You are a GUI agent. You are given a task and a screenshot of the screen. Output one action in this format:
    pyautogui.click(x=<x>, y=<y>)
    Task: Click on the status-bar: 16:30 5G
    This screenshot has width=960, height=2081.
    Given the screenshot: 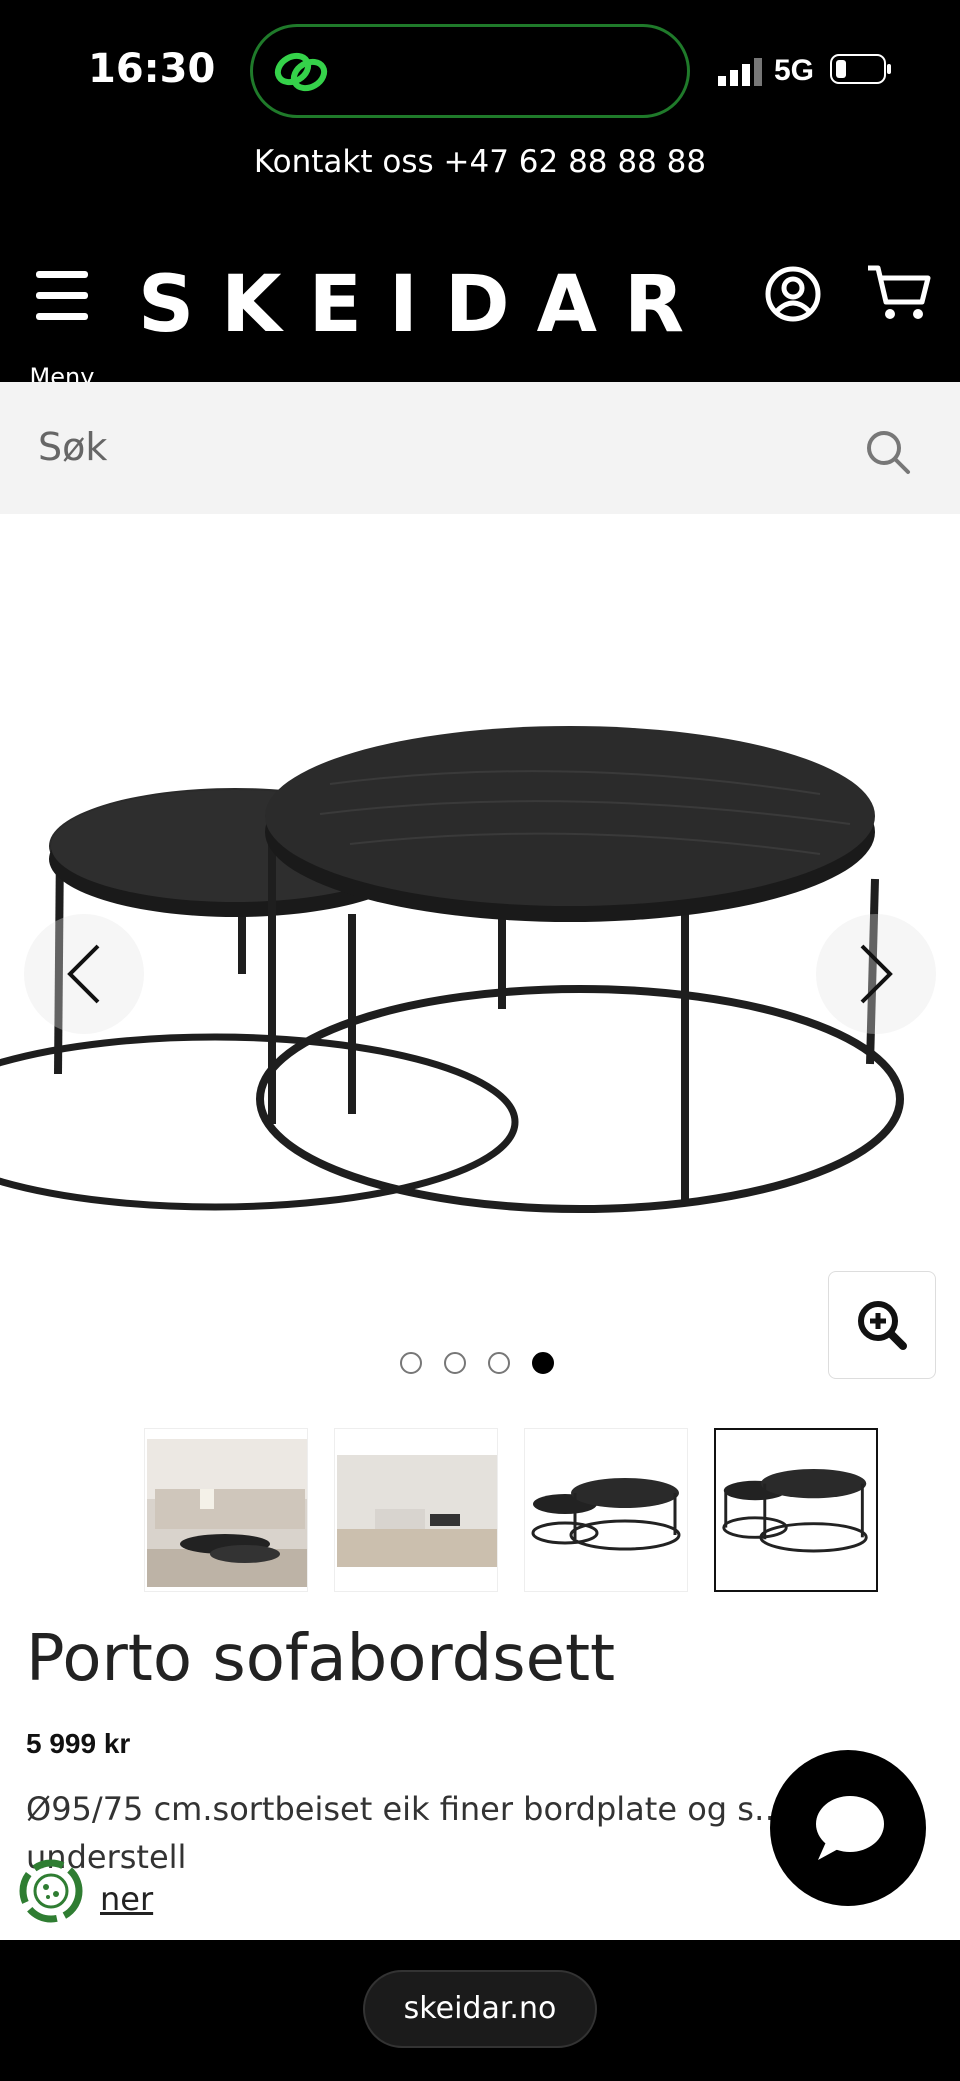 What is the action you would take?
    pyautogui.click(x=480, y=70)
    